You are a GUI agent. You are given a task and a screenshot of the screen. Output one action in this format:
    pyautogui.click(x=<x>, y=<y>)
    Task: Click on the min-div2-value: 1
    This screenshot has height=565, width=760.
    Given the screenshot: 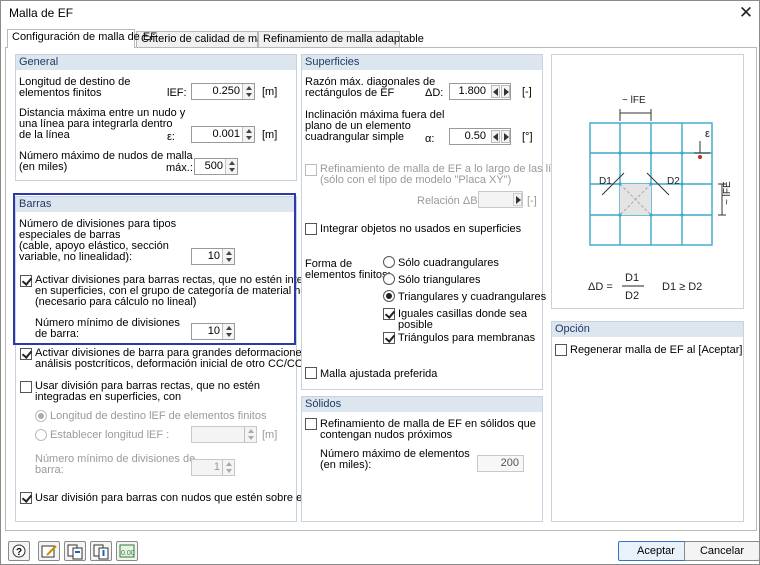 What is the action you would take?
    pyautogui.click(x=216, y=467)
    